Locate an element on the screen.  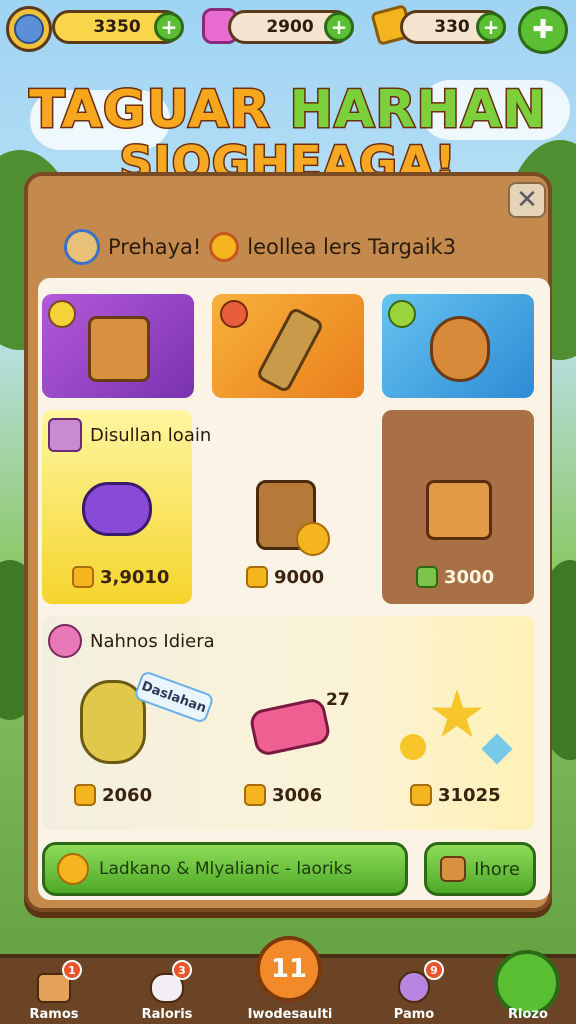
portrait-icon is located at coordinates (65, 435).